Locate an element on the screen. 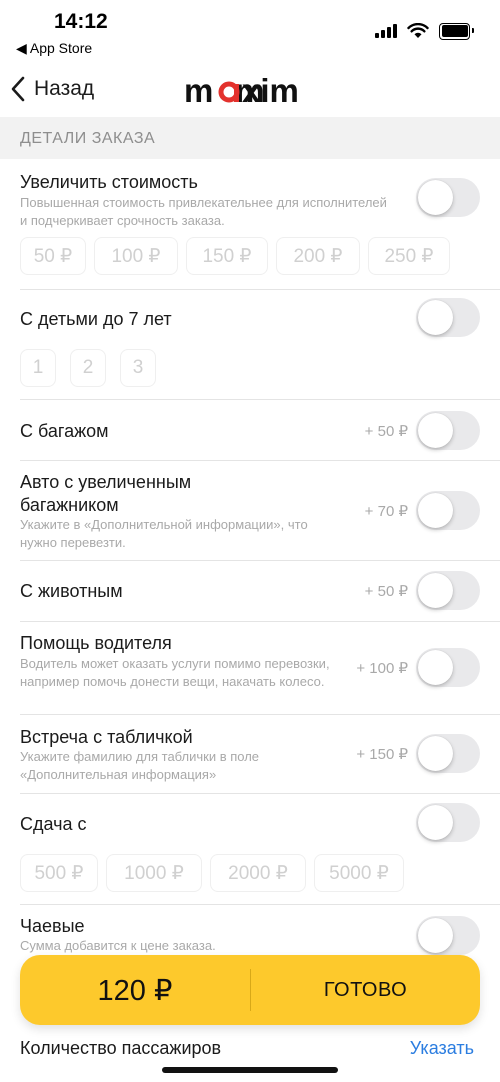  option-title-line-1: Авто с увеличенным is located at coordinates (106, 482).